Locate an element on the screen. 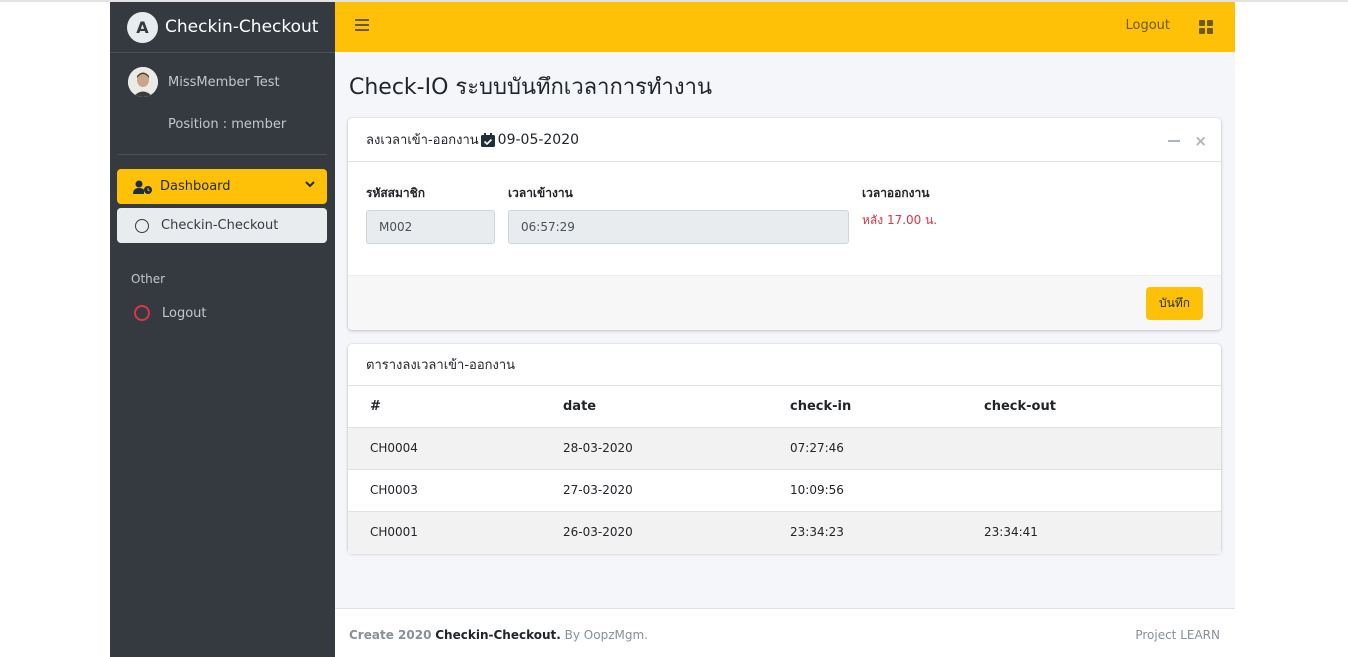 The width and height of the screenshot is (1348, 657). menu-toggle-icon is located at coordinates (362, 26).